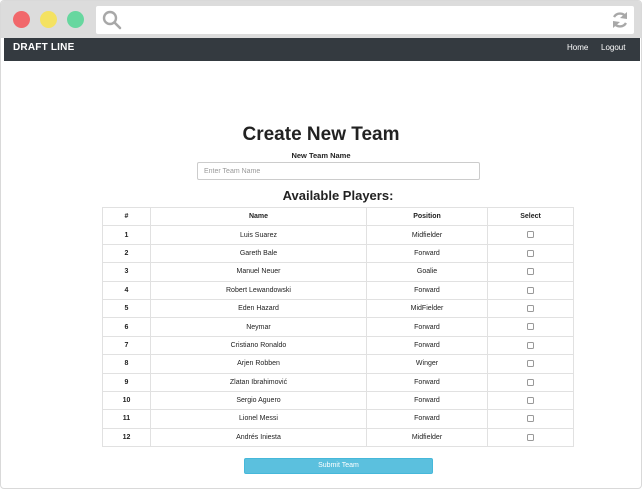 The width and height of the screenshot is (642, 489). What do you see at coordinates (126, 235) in the screenshot?
I see `player-number: 1` at bounding box center [126, 235].